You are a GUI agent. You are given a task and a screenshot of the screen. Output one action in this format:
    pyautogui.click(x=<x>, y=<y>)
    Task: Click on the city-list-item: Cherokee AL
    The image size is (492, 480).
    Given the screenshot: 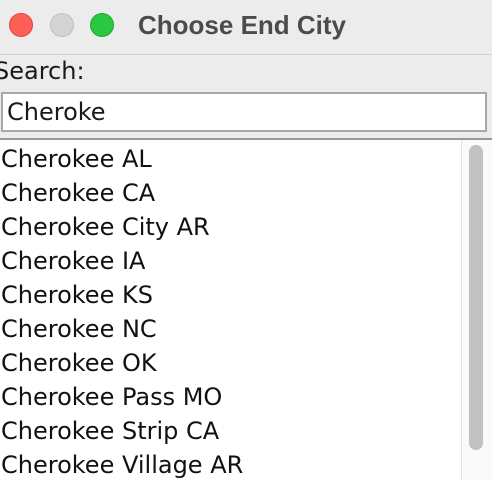 What is the action you would take?
    pyautogui.click(x=230, y=159)
    